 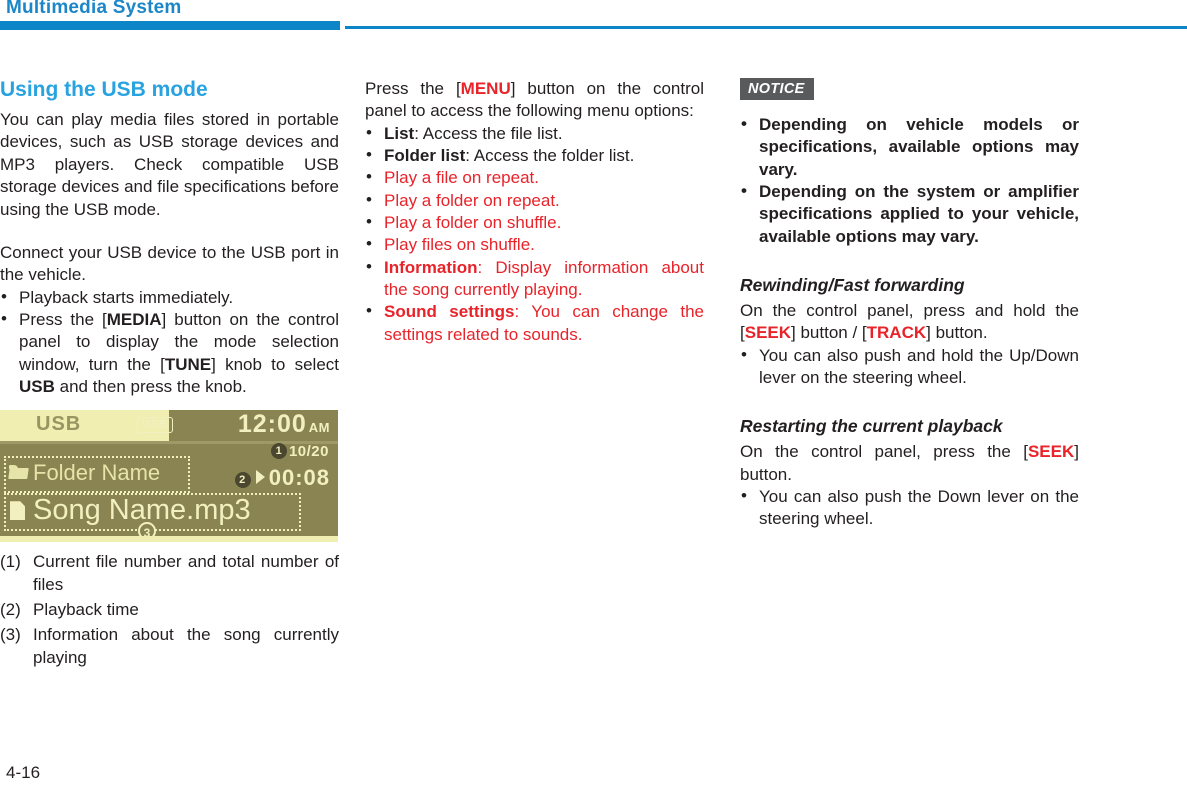 I want to click on menu-option-label: Sound settings, so click(x=449, y=312).